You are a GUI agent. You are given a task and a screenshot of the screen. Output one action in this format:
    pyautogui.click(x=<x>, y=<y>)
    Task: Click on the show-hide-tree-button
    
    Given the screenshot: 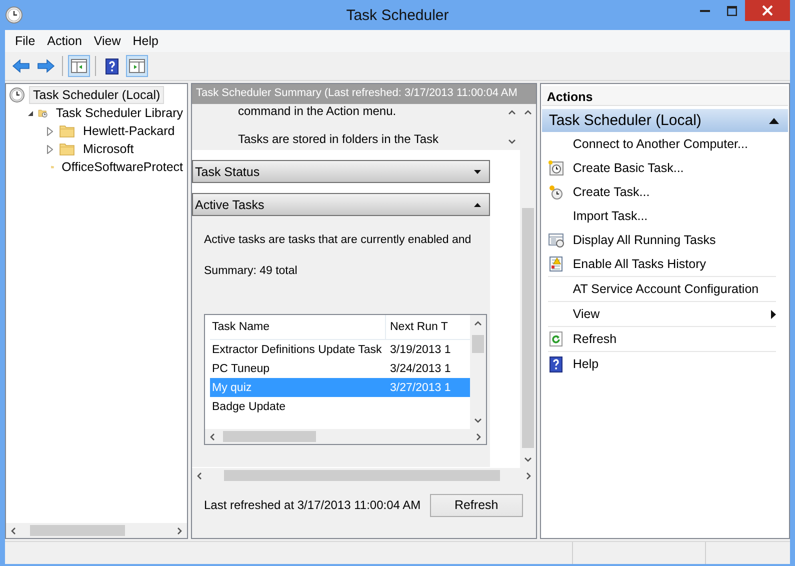 What is the action you would take?
    pyautogui.click(x=79, y=66)
    